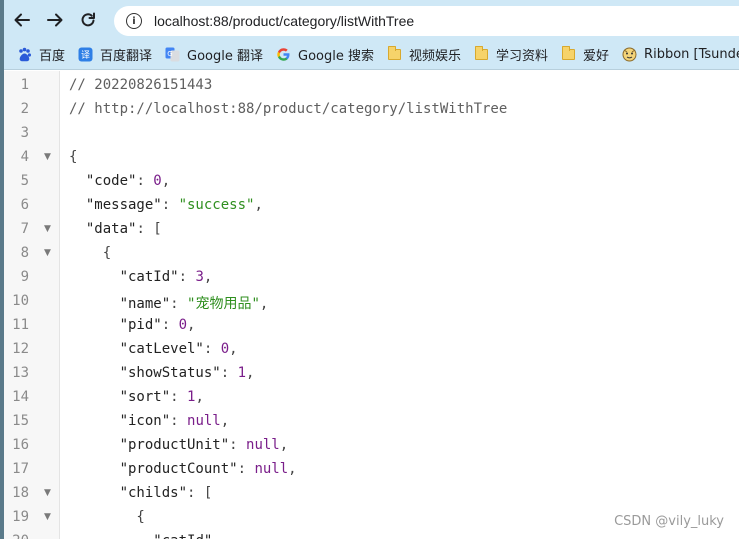 The image size is (739, 539). Describe the element at coordinates (140, 536) in the screenshot. I see `code-line: "catId"` at that location.